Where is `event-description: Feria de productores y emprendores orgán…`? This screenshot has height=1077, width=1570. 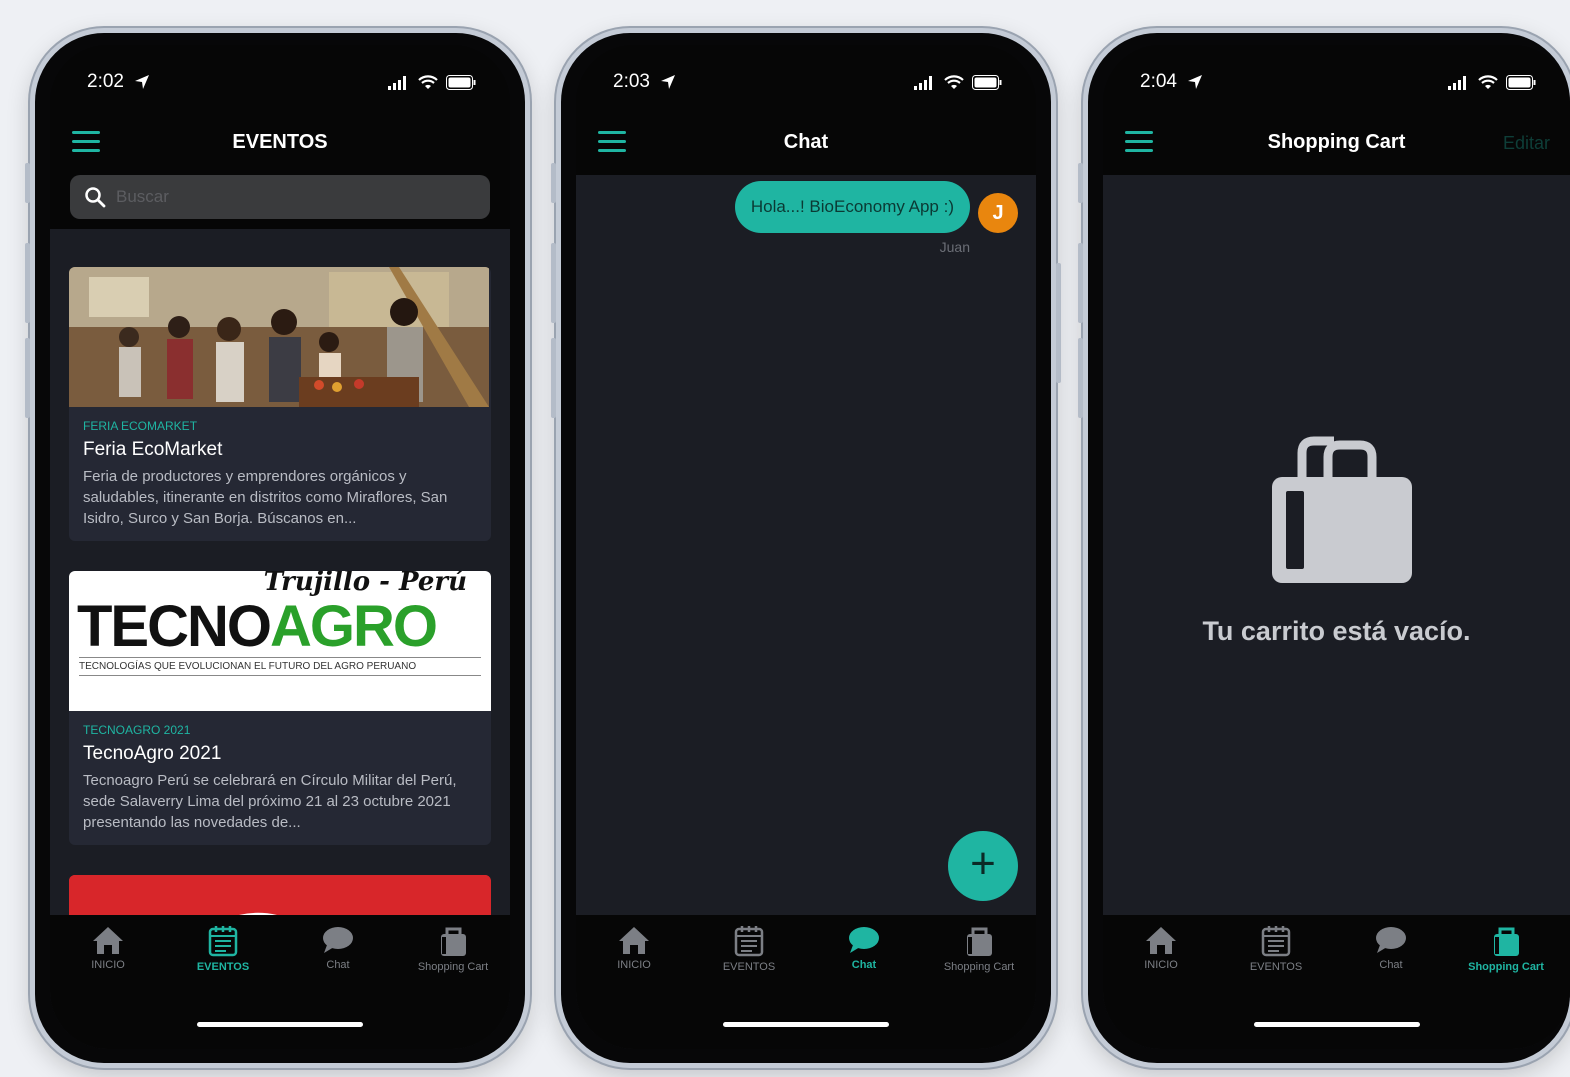 event-description: Feria de productores y emprendores orgán… is located at coordinates (265, 497).